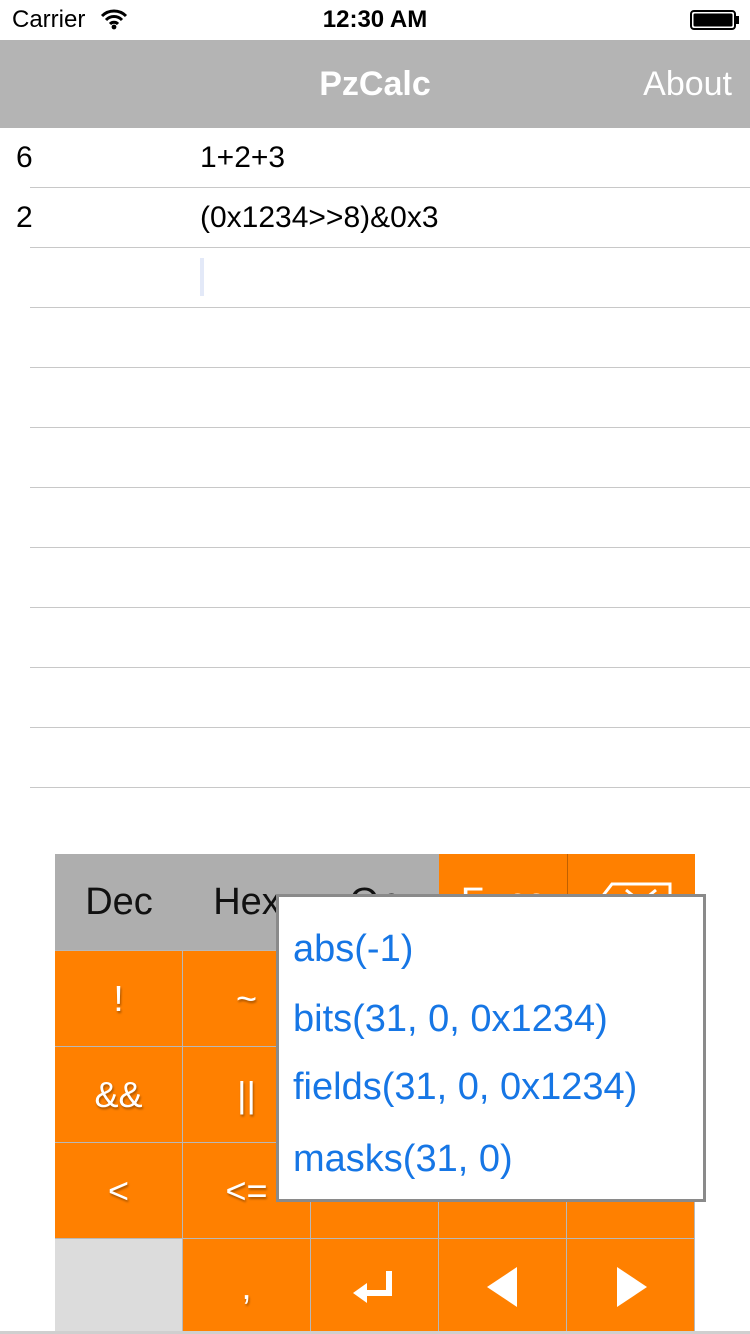 The height and width of the screenshot is (1334, 750). What do you see at coordinates (118, 998) in the screenshot?
I see `key-not: !` at bounding box center [118, 998].